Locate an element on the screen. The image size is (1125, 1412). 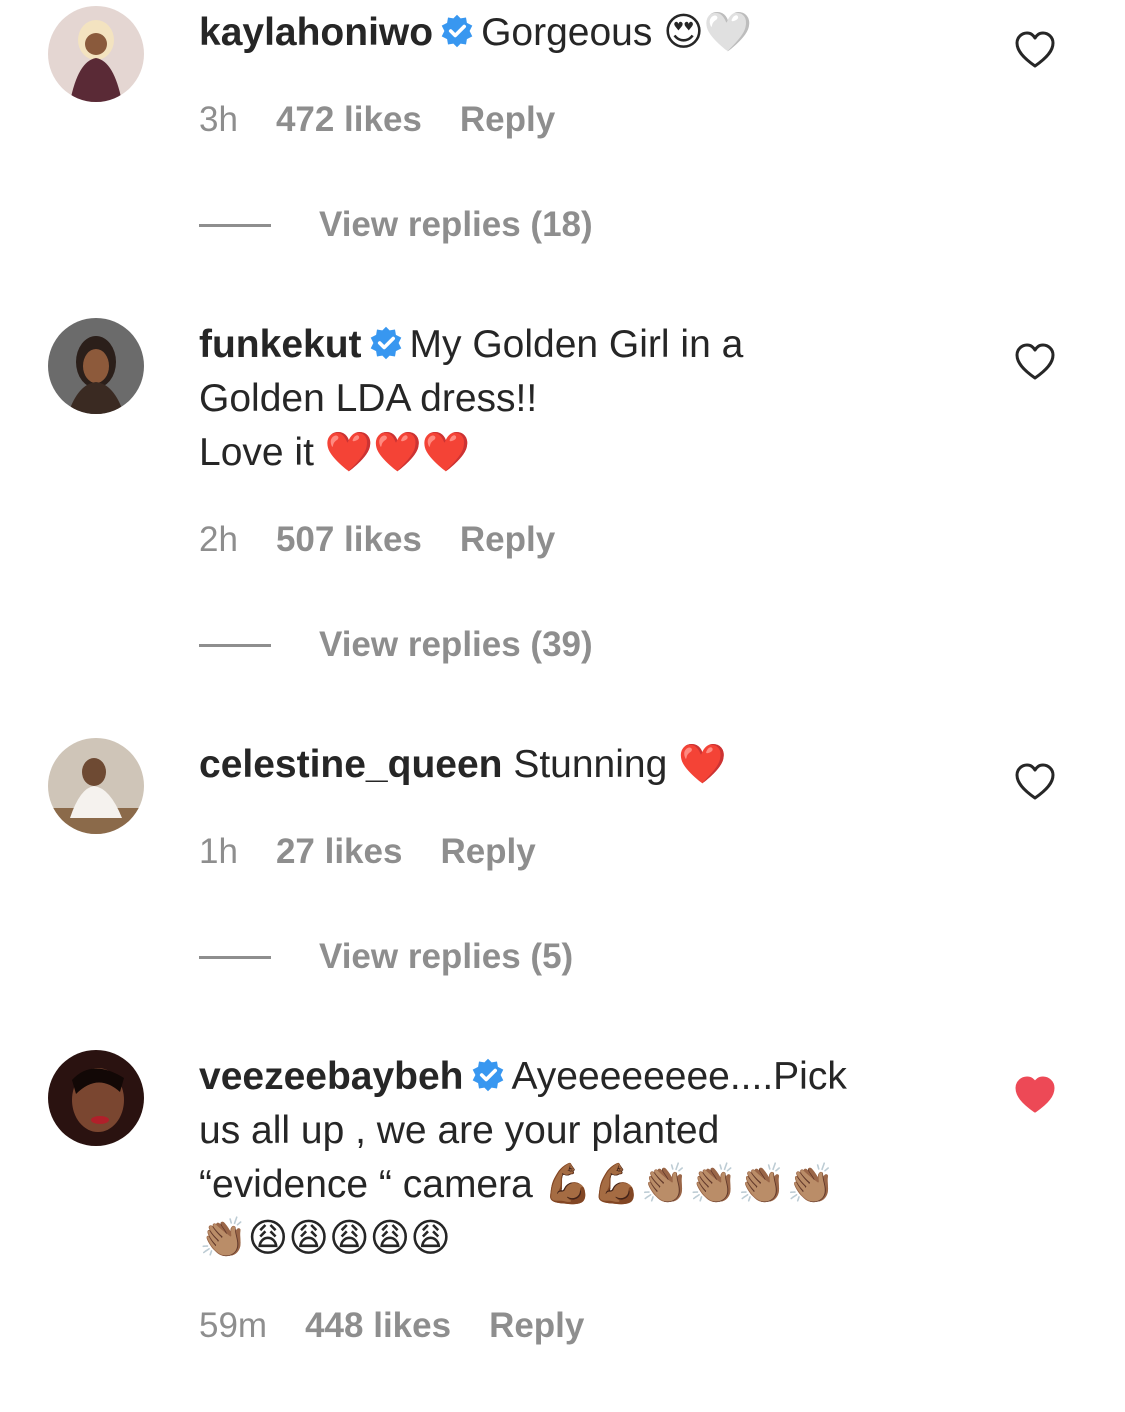
view-replies-button: View replies (5) is located at coordinates (386, 957).